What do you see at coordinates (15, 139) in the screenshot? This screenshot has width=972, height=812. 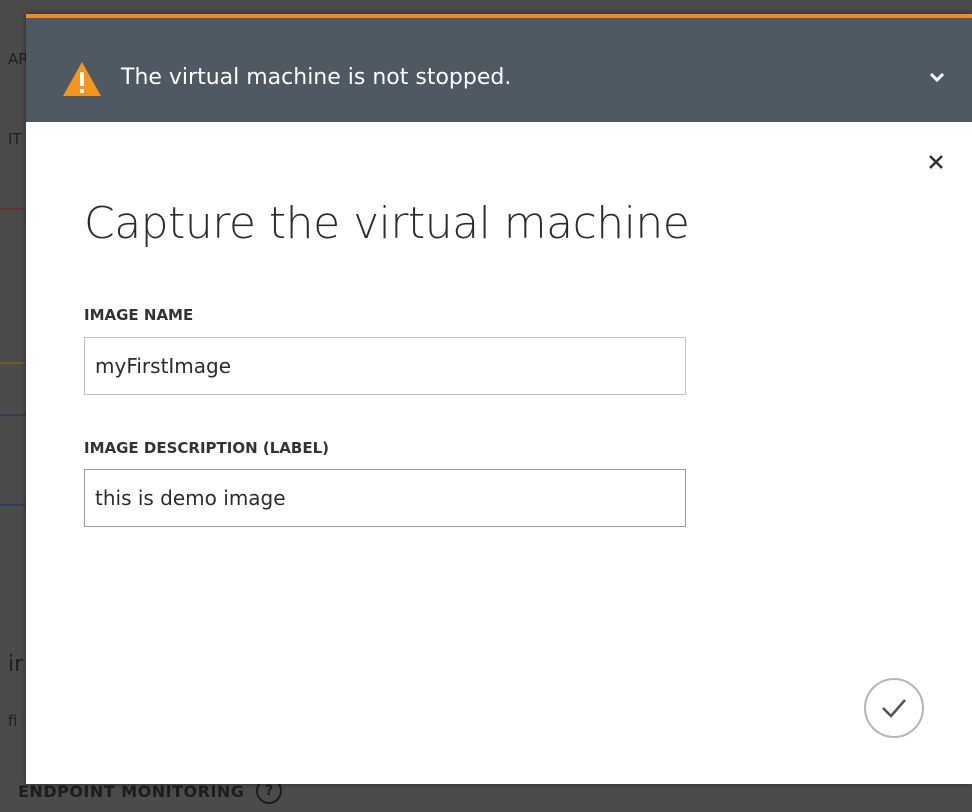 I see `background-text-fragment: IT` at bounding box center [15, 139].